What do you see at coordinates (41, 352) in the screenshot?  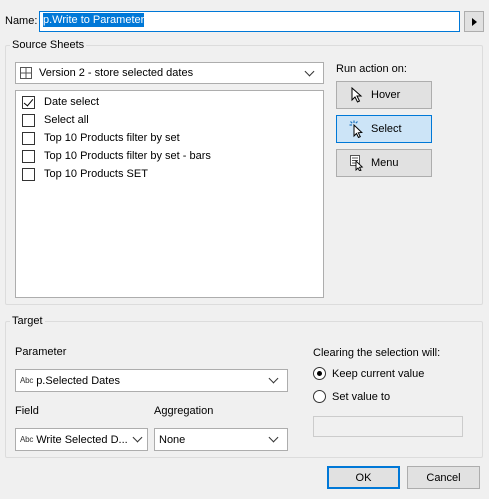 I see `parameter-label: Parameter` at bounding box center [41, 352].